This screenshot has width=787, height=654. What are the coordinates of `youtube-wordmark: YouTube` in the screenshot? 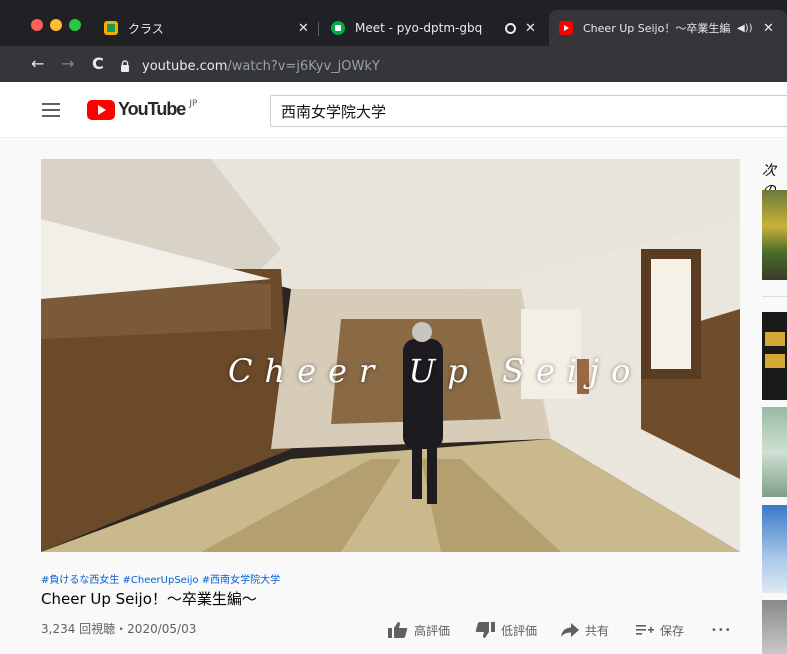 It's located at (152, 109).